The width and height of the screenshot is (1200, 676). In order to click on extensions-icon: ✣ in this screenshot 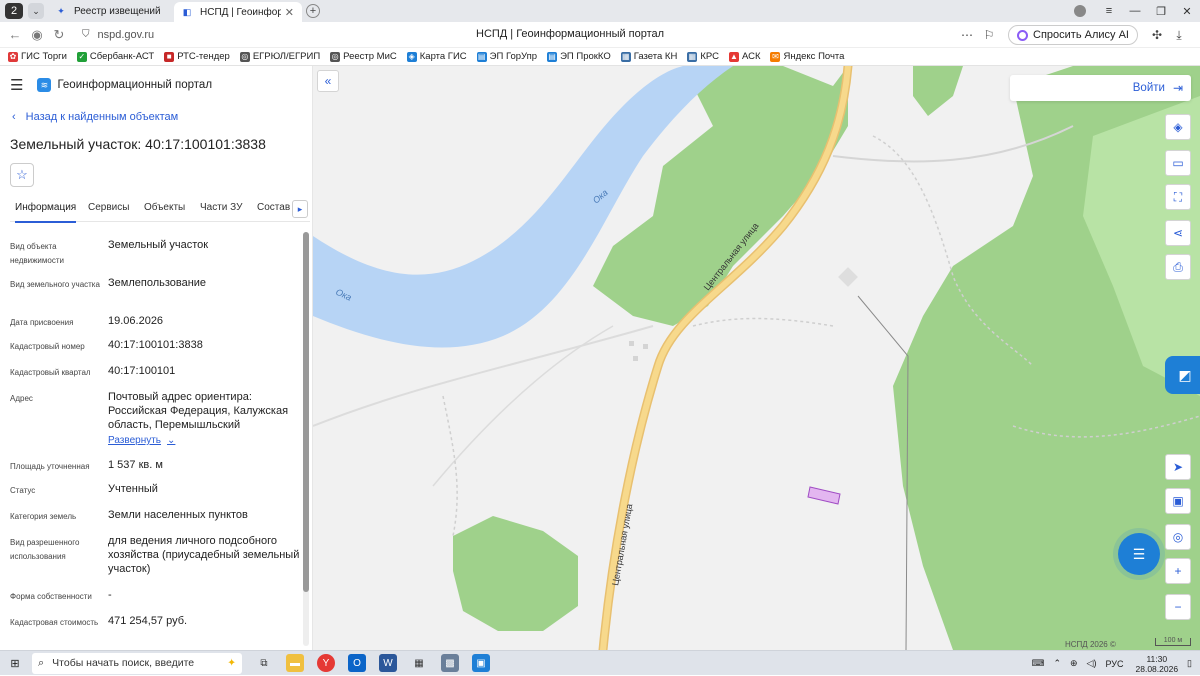, I will do `click(1157, 35)`.